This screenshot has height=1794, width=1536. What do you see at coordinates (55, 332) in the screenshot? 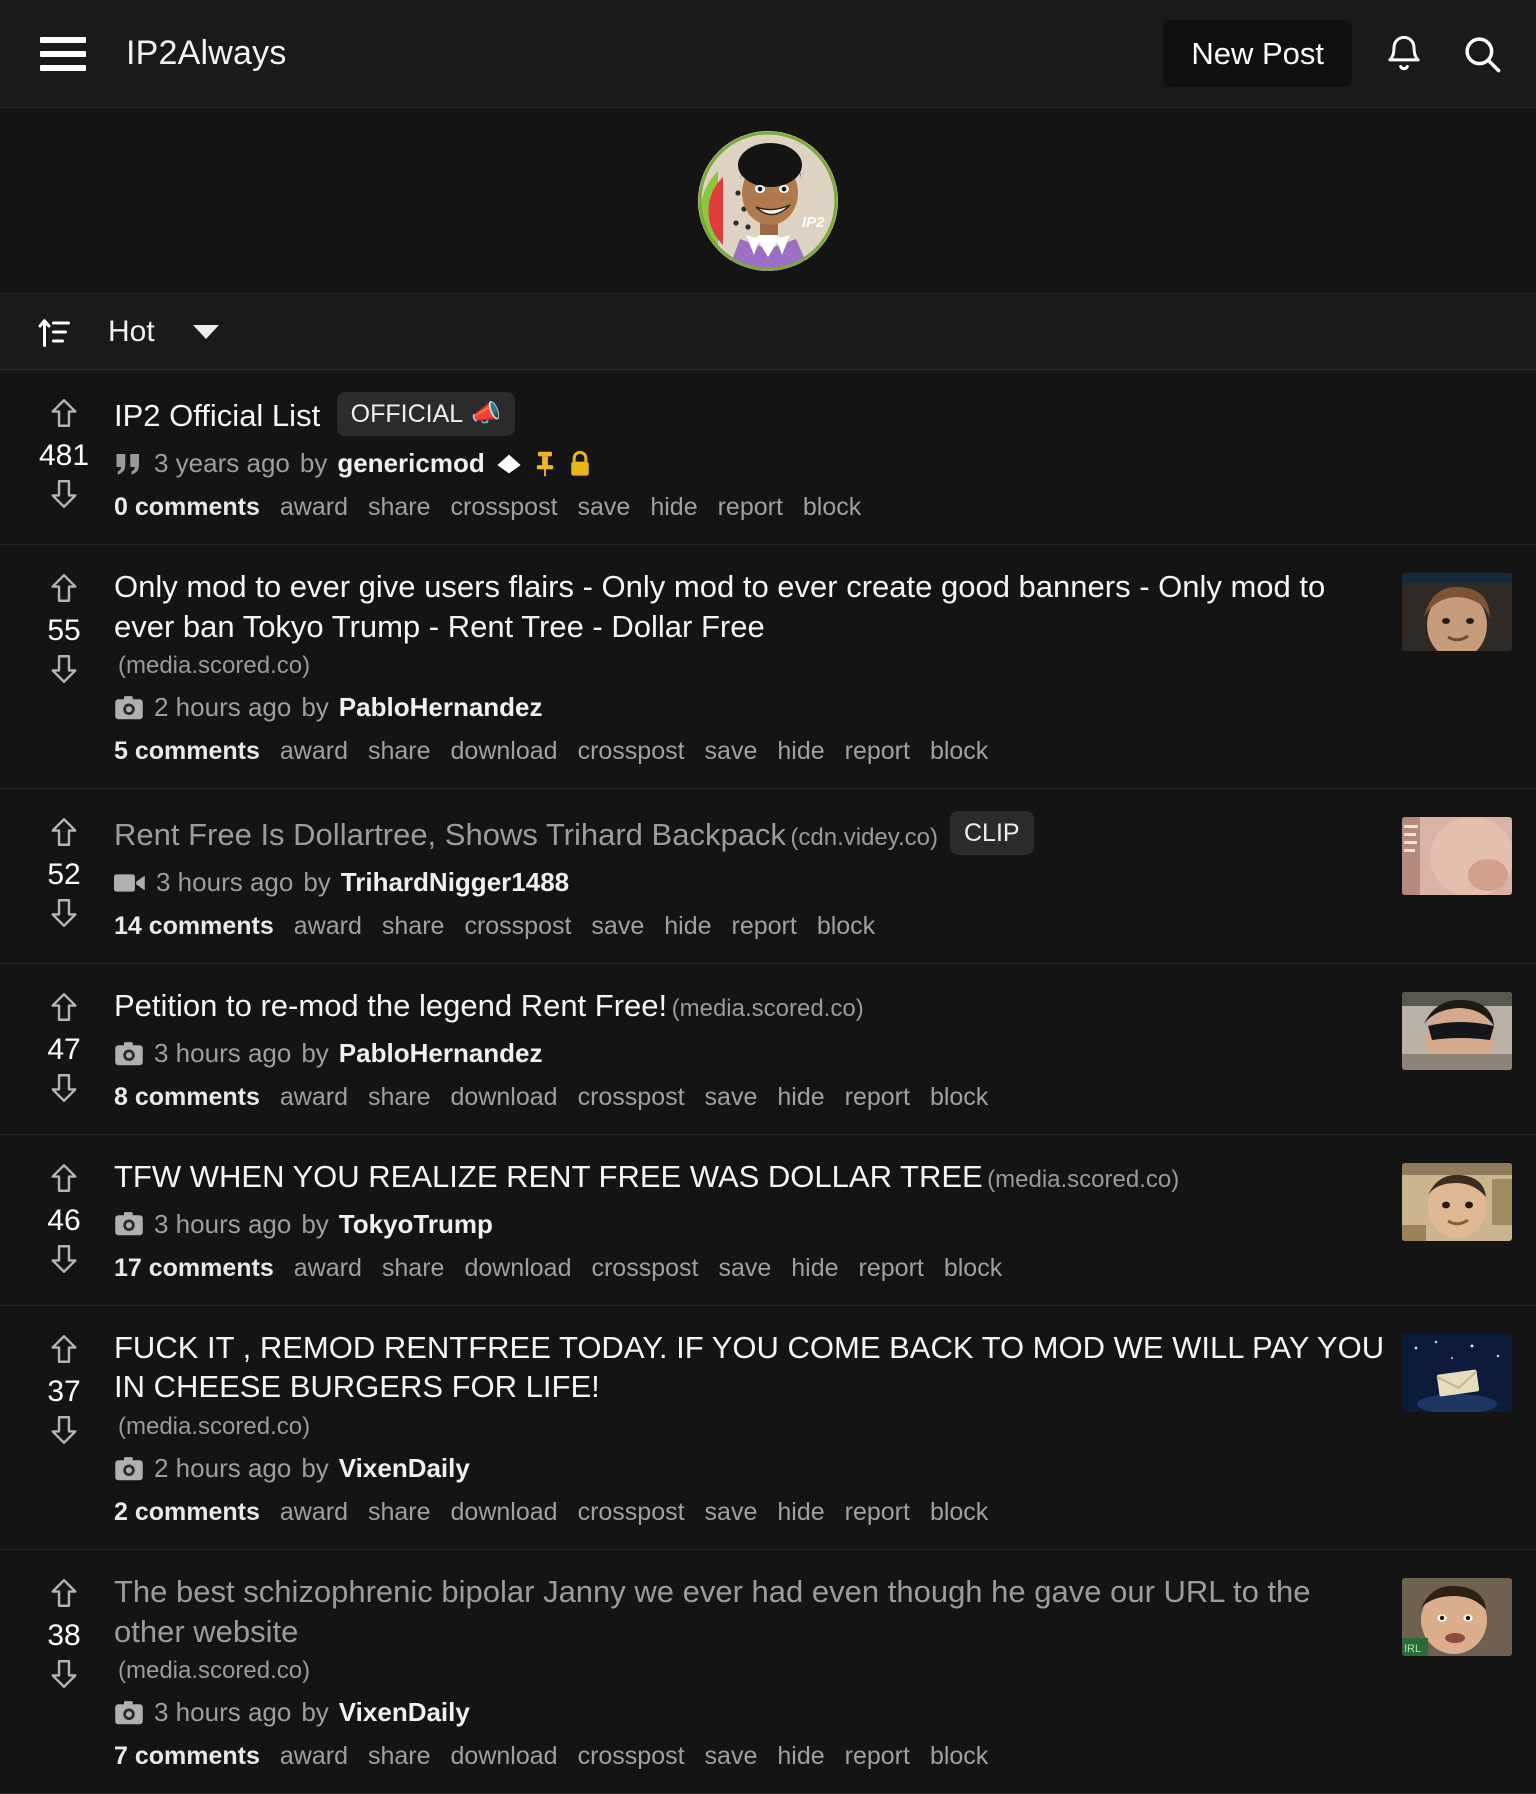
I see `sort-icon` at bounding box center [55, 332].